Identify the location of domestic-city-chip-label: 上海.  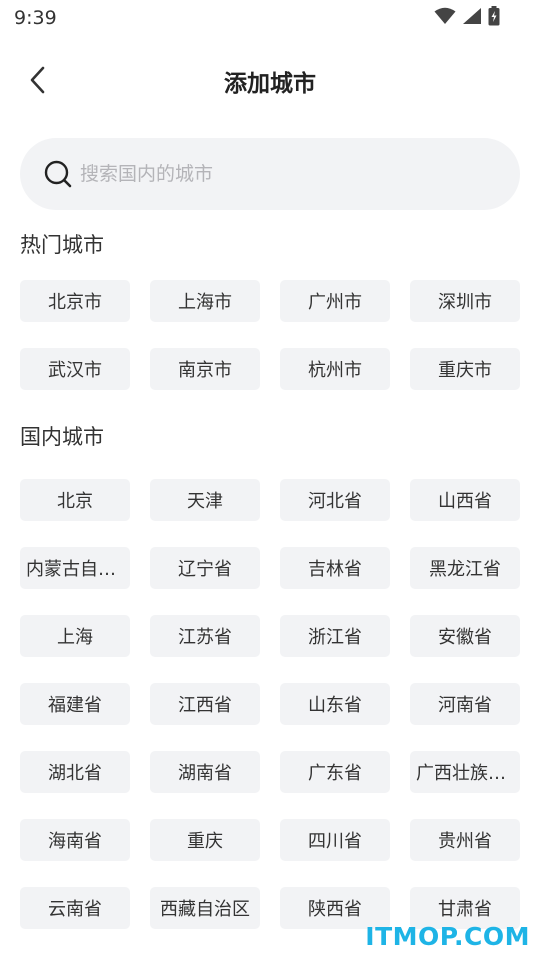
(75, 637).